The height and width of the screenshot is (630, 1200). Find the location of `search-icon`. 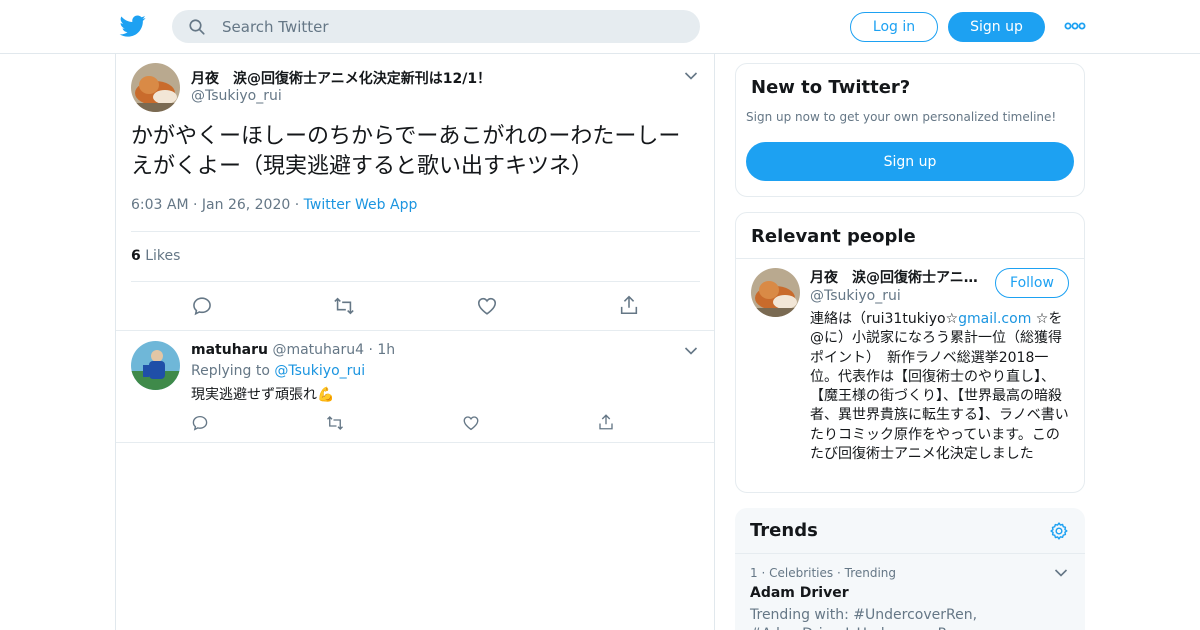

search-icon is located at coordinates (197, 27).